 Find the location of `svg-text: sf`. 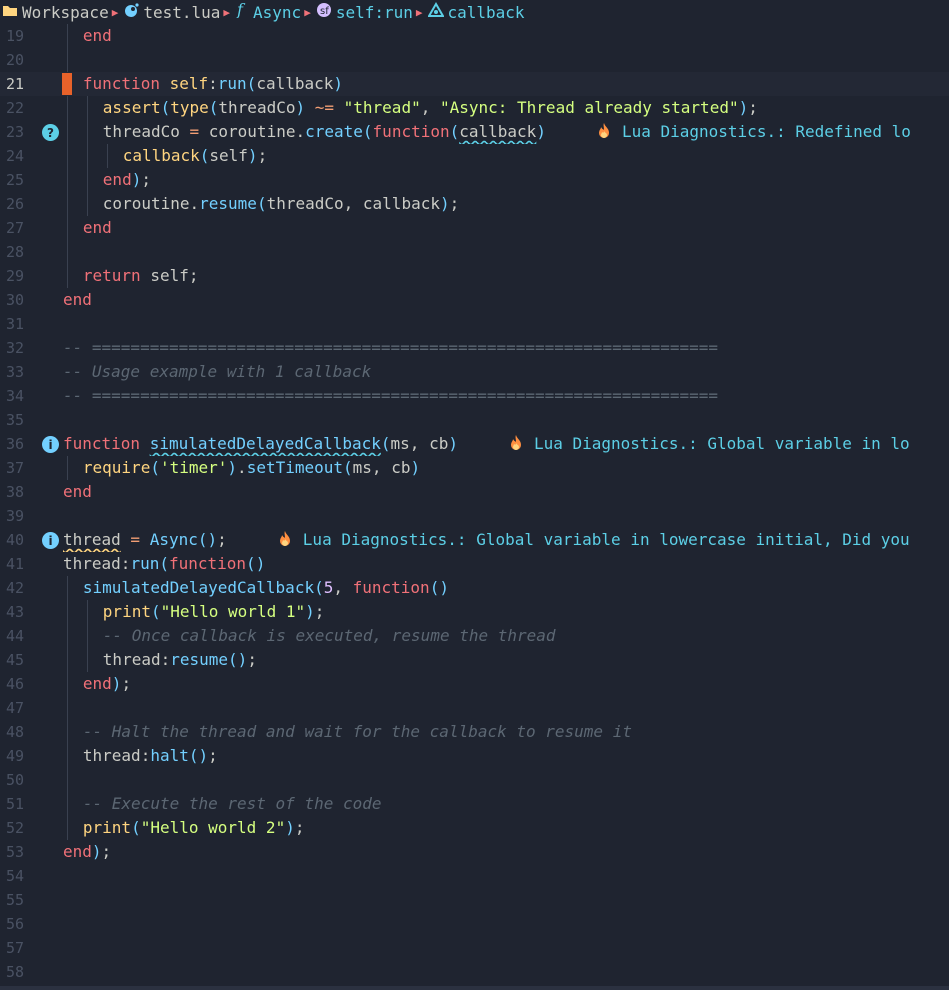

svg-text: sf is located at coordinates (324, 11).